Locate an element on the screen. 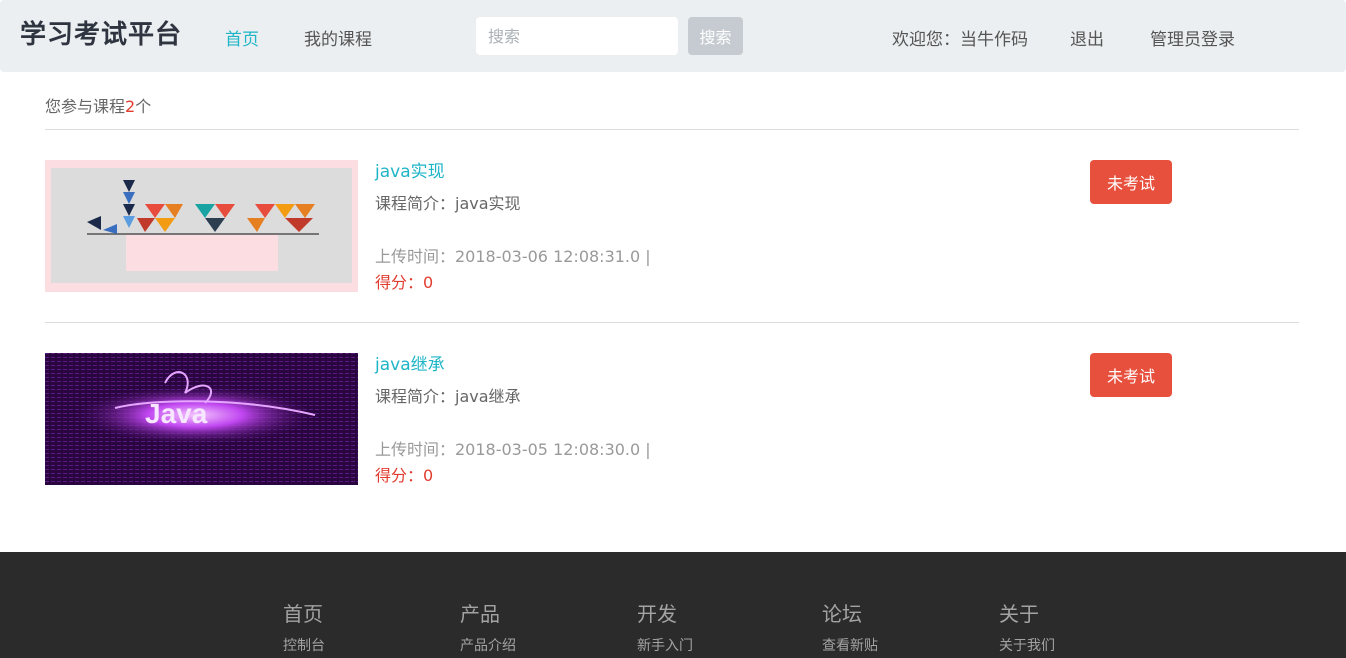 The width and height of the screenshot is (1346, 658). course-description: 课程简介：java继承 is located at coordinates (448, 396).